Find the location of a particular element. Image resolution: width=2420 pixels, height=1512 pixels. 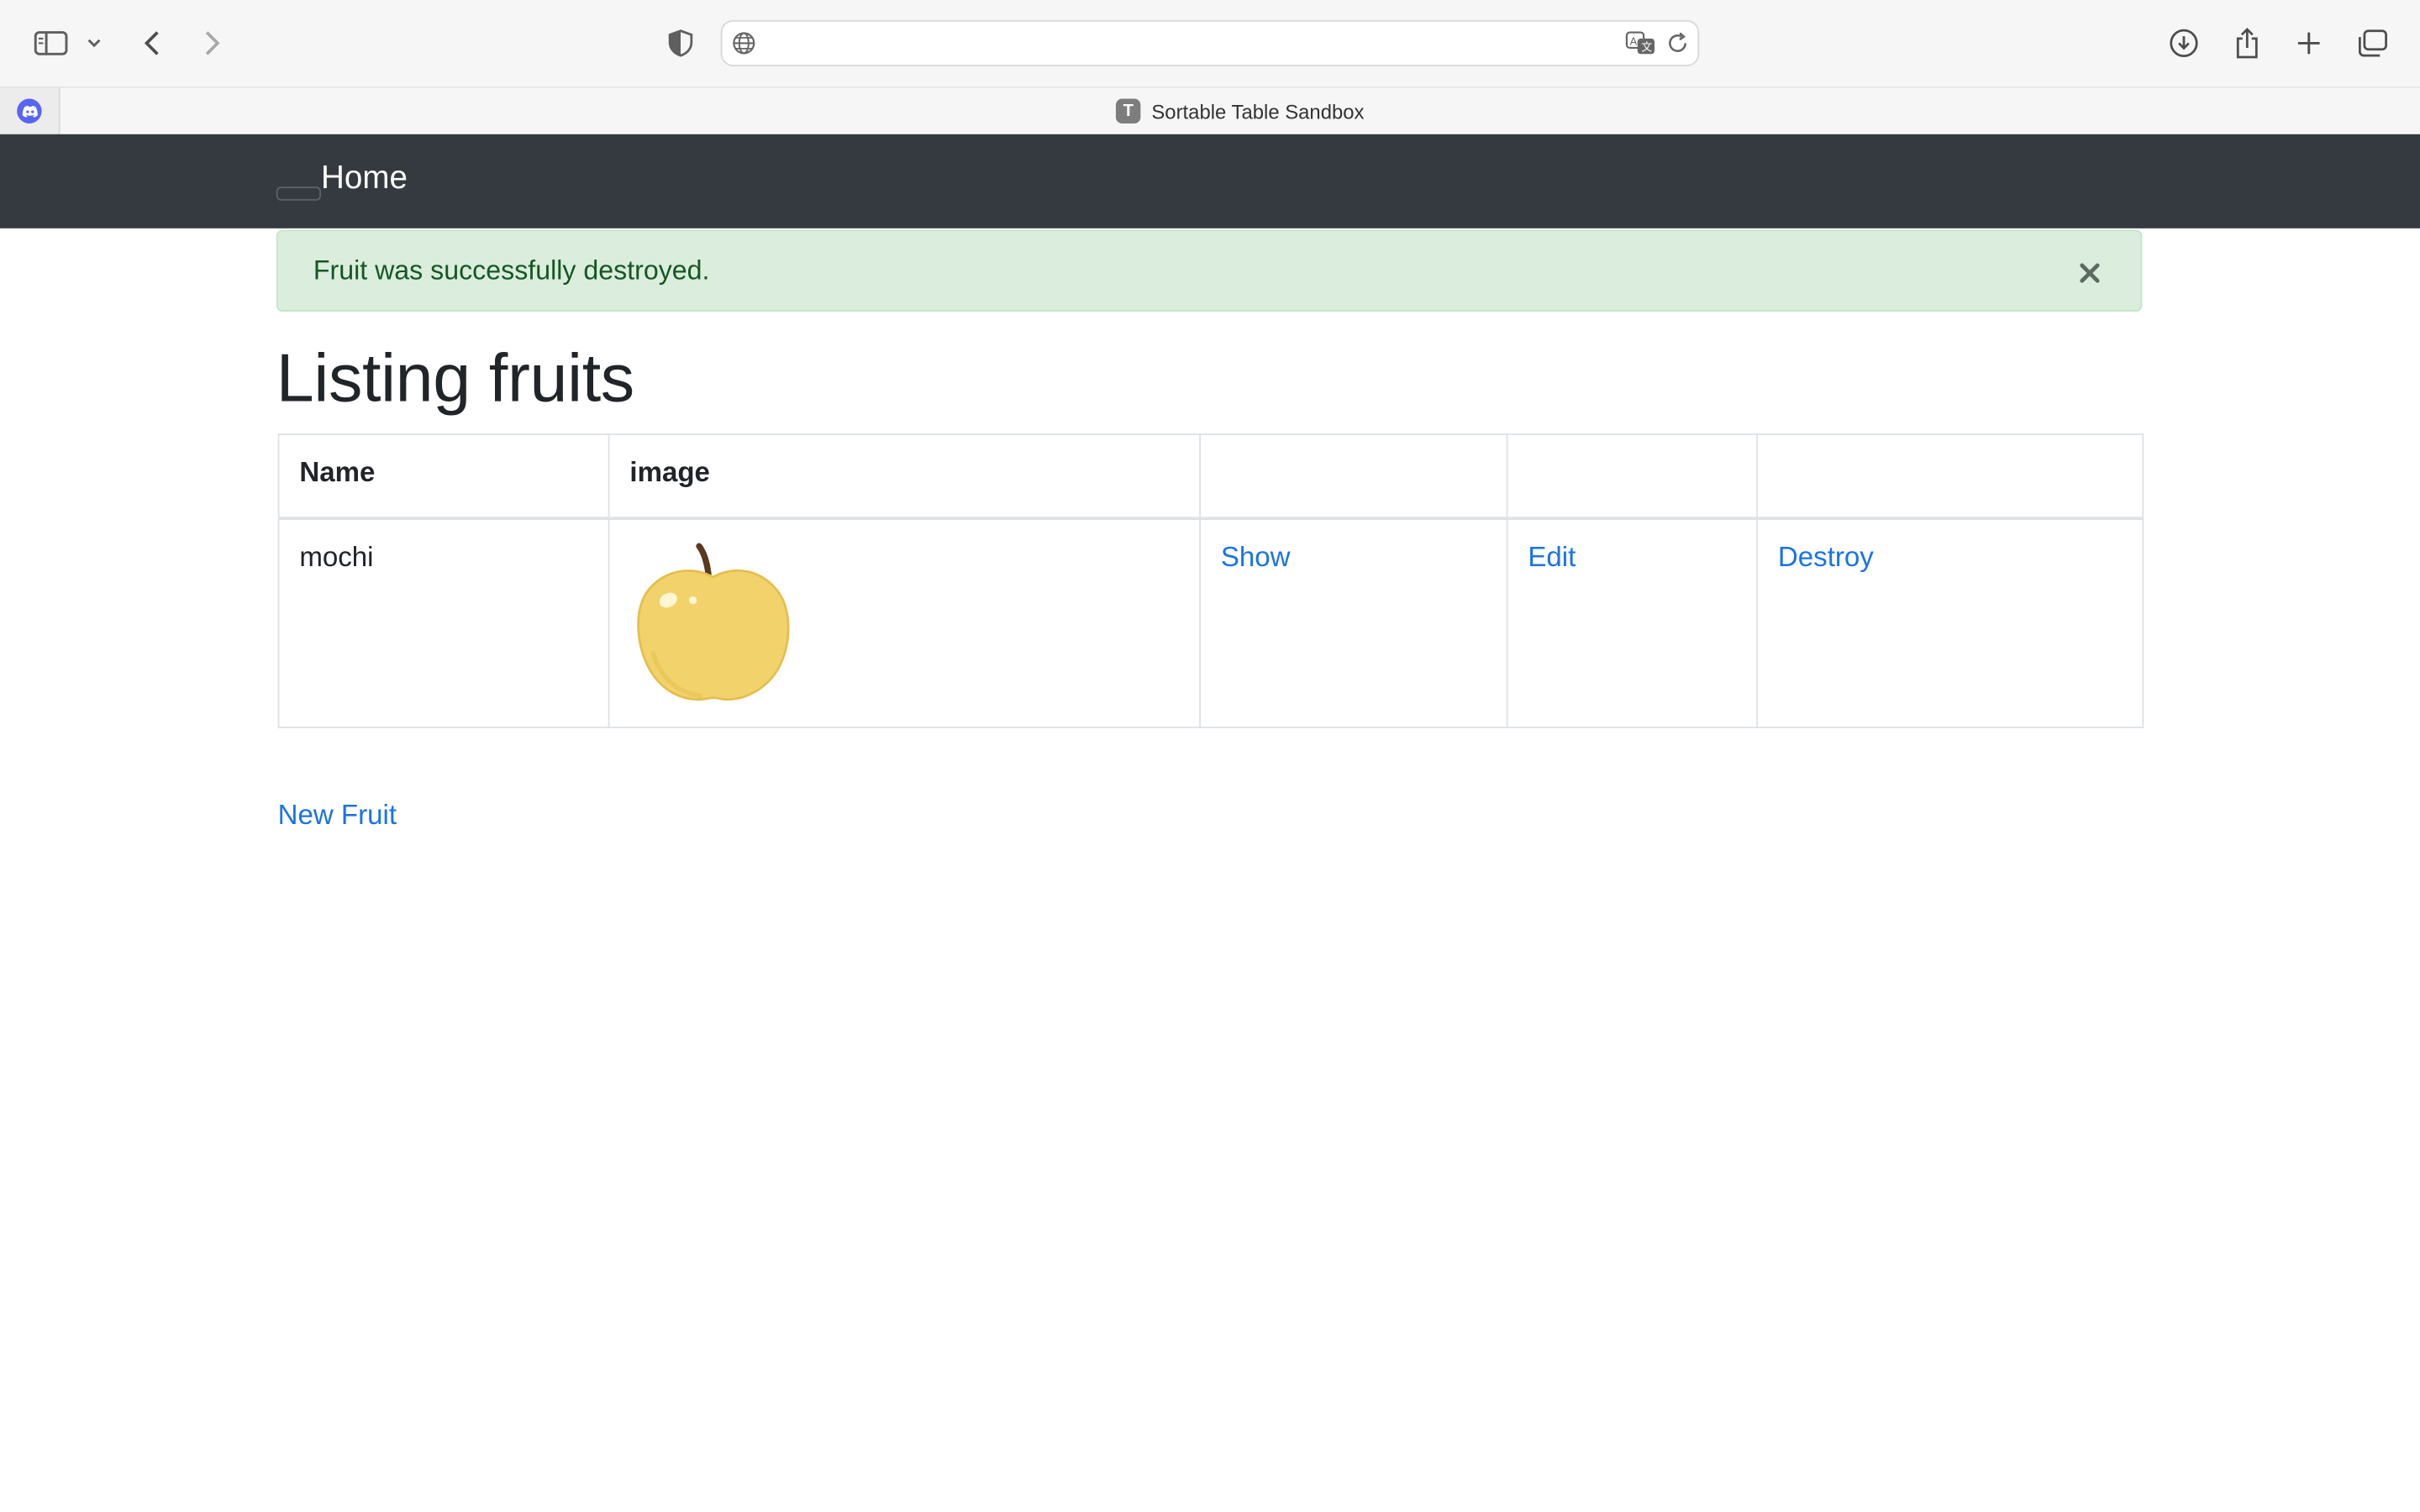

table-row: mochi Show Edit Destroy is located at coordinates (1210, 622).